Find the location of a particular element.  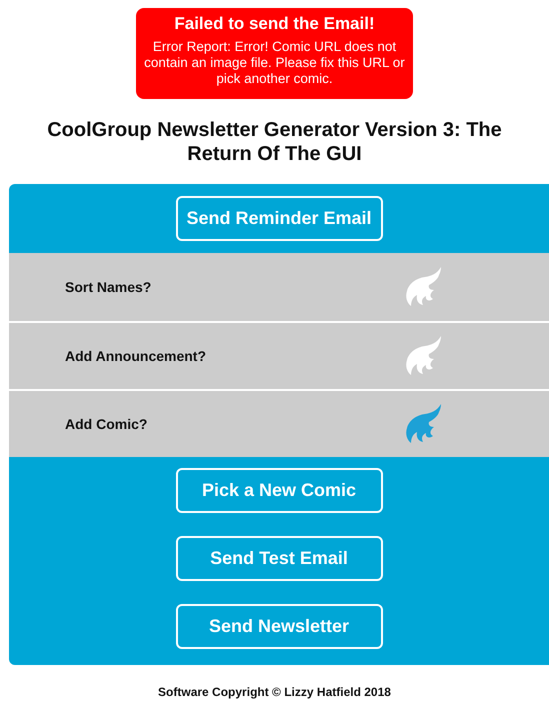

error-title: Failed to send the Email! is located at coordinates (274, 24).